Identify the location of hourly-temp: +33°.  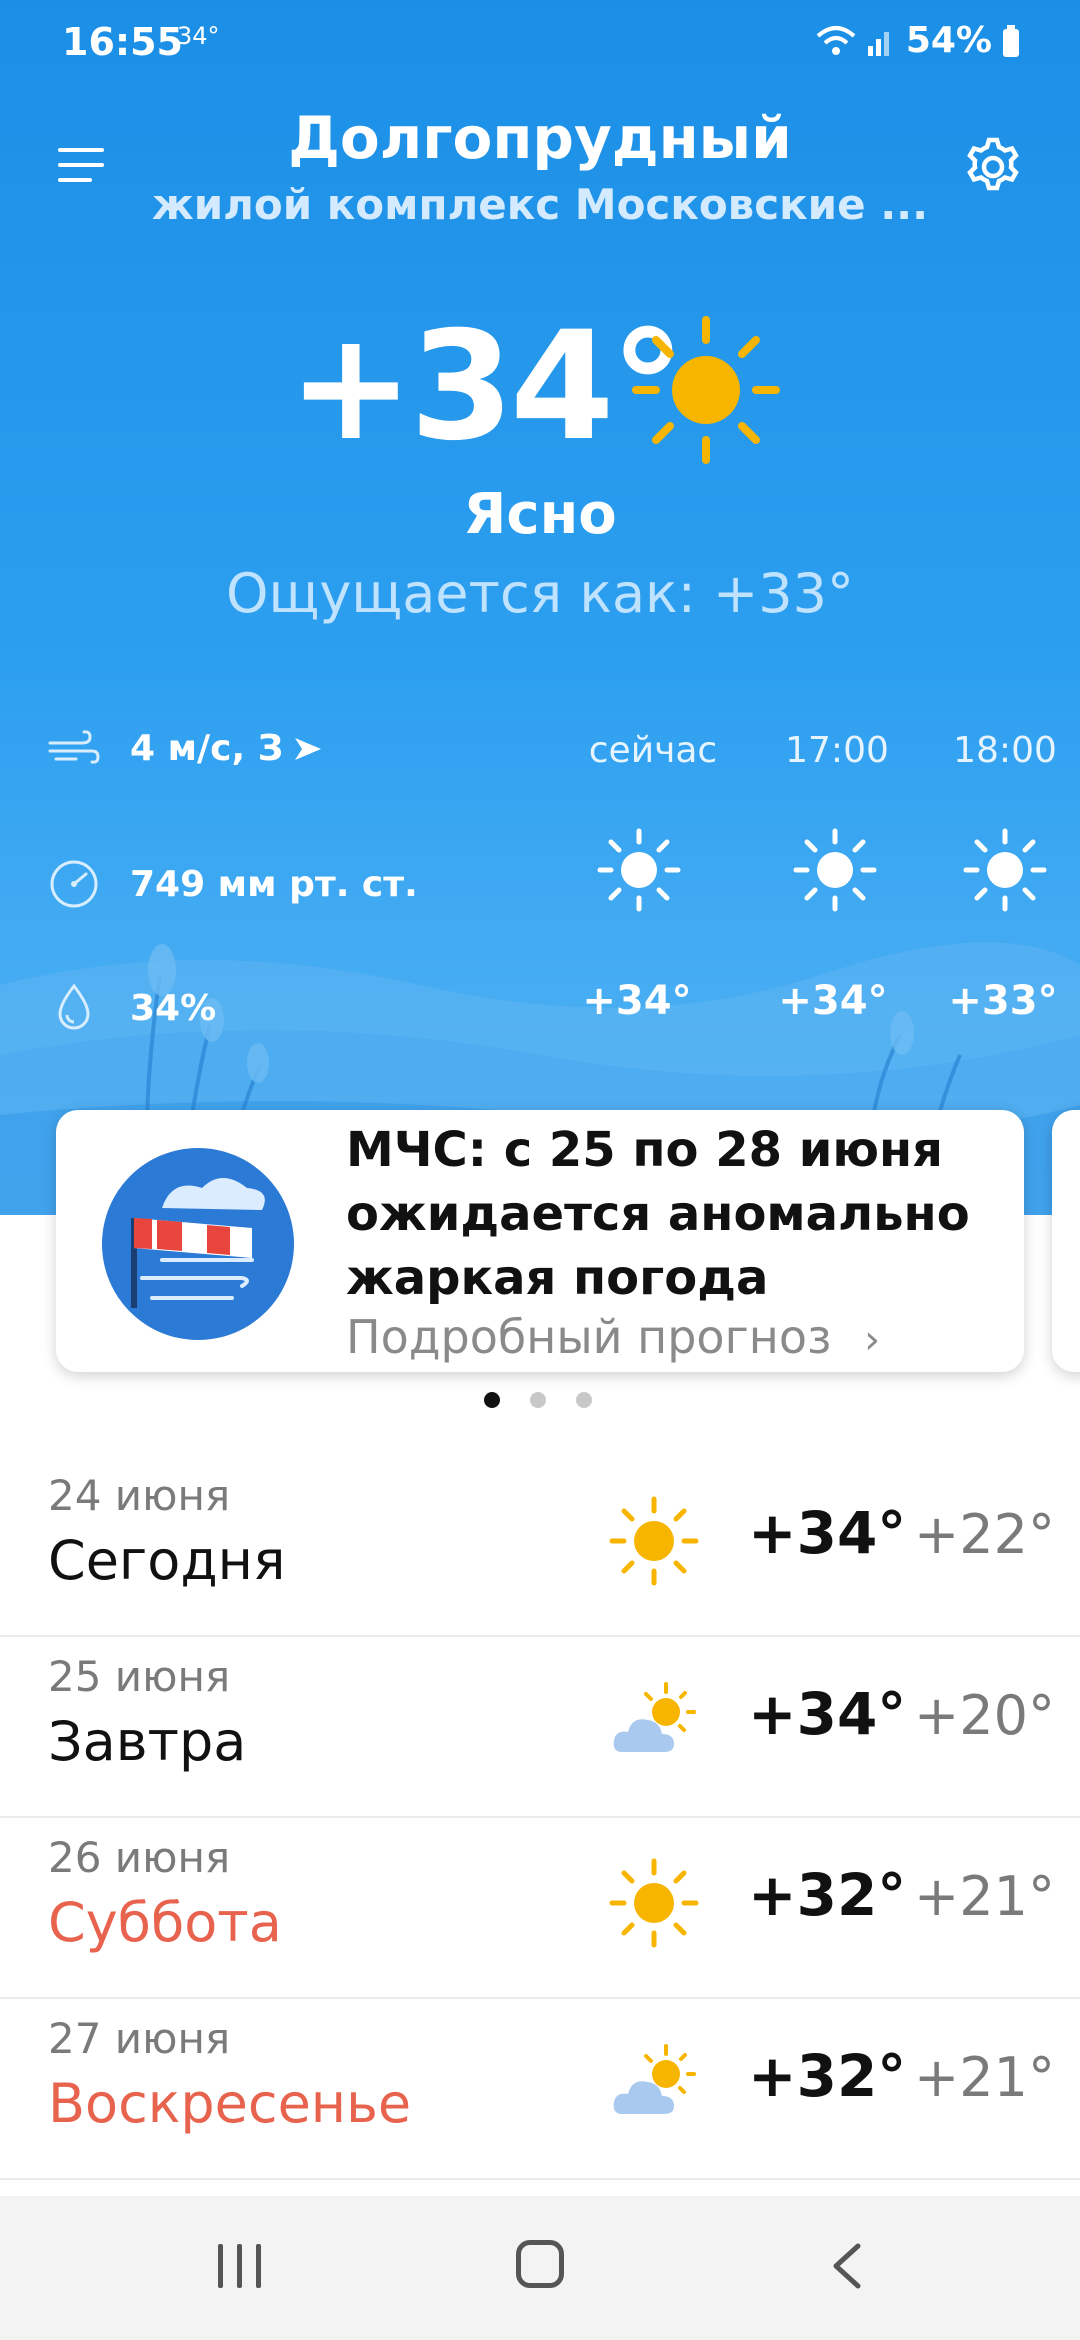
(1003, 1001).